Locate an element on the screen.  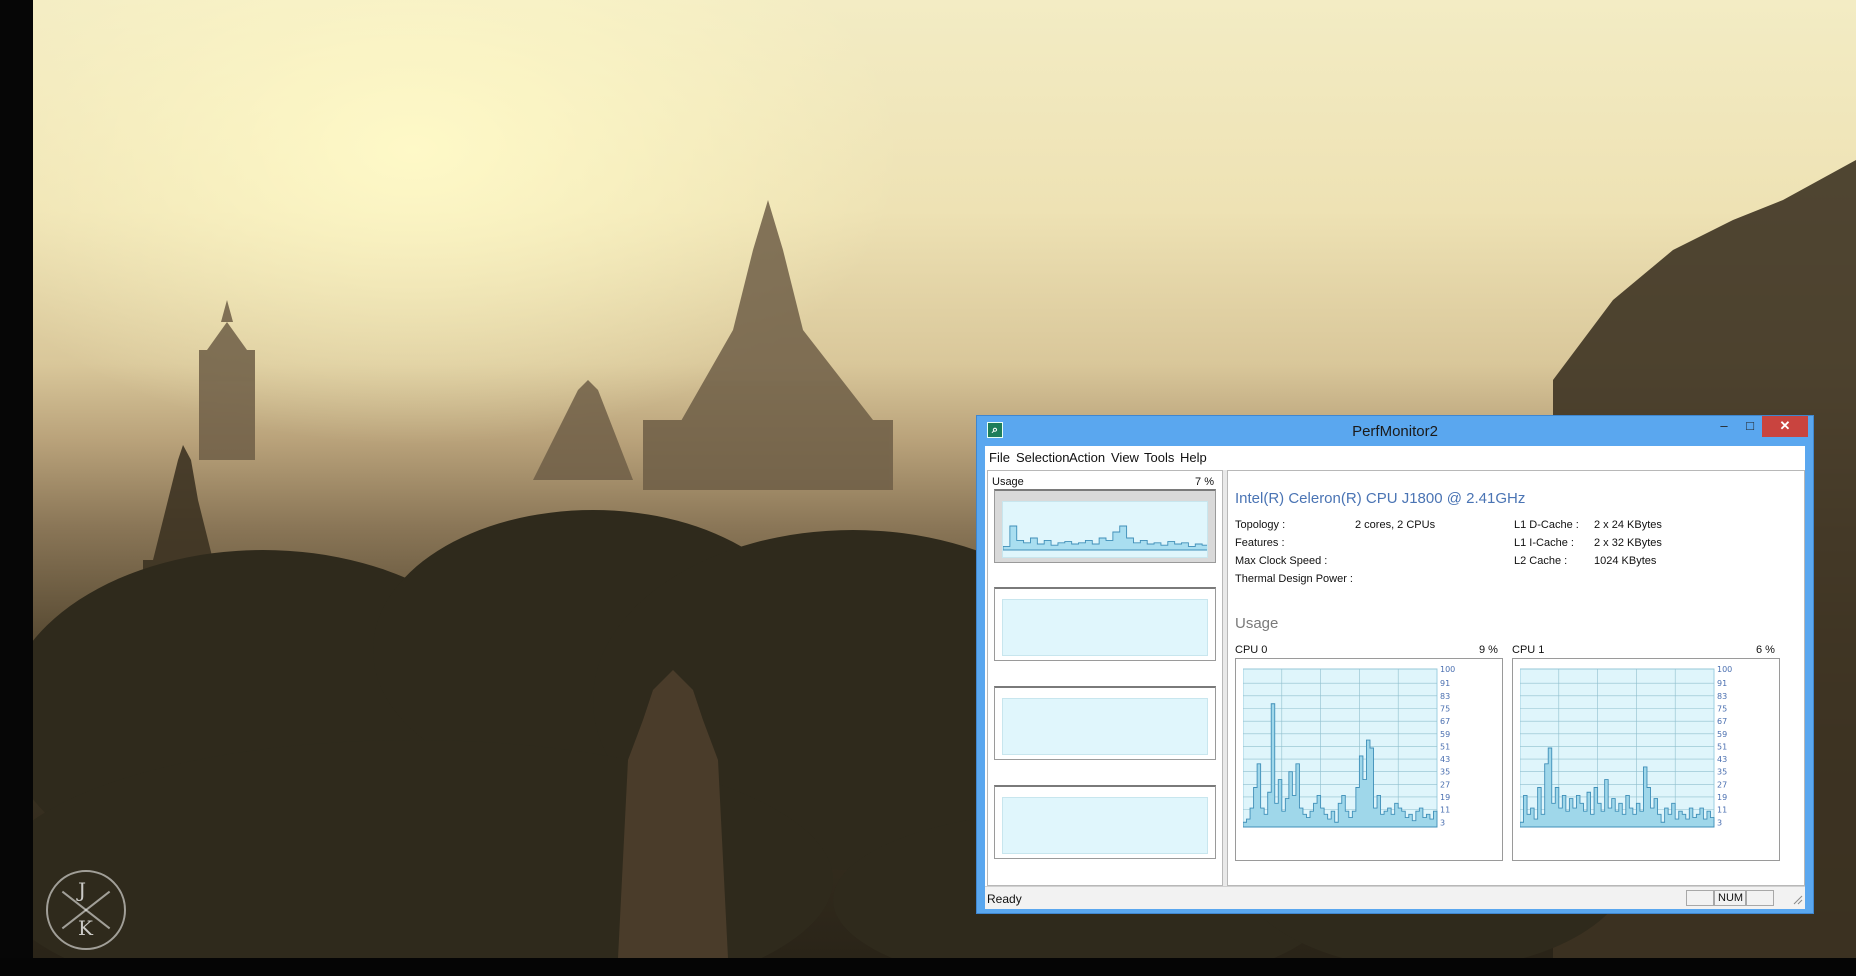
usage-thumbnail is located at coordinates (1105, 526).